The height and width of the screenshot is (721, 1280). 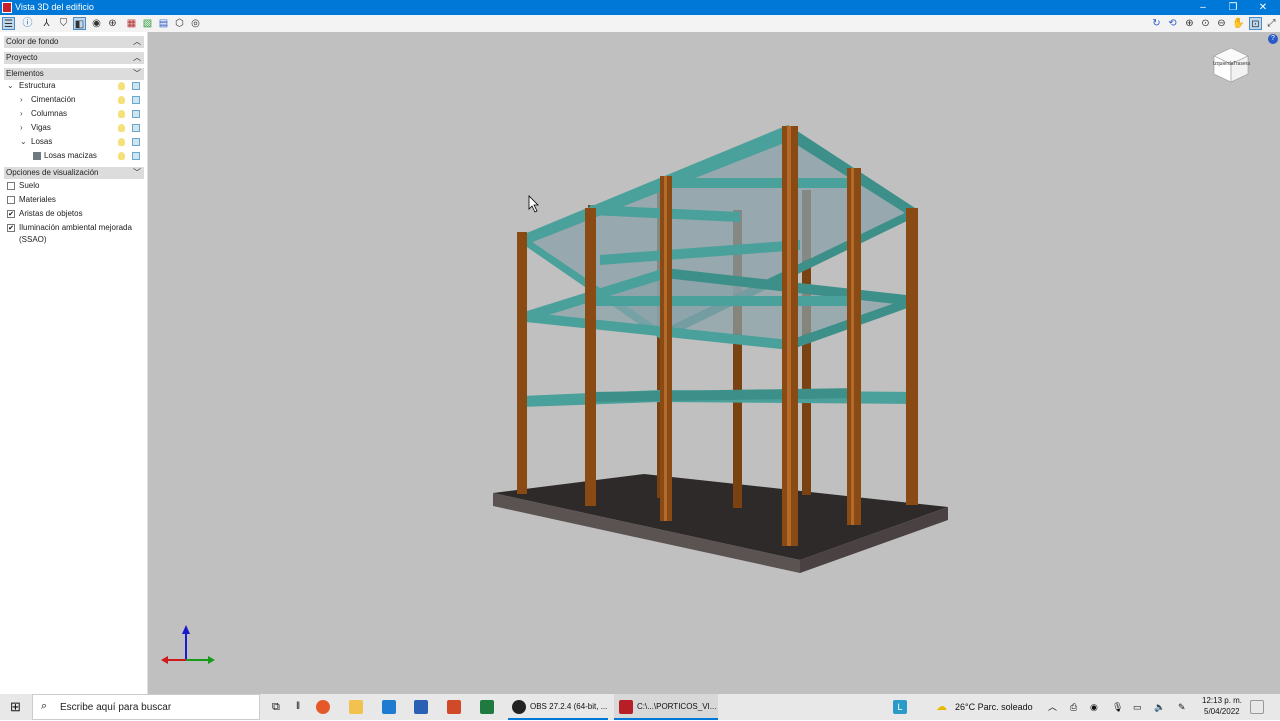 I want to click on view-cube-right-label: Trasera, so click(x=1242, y=64).